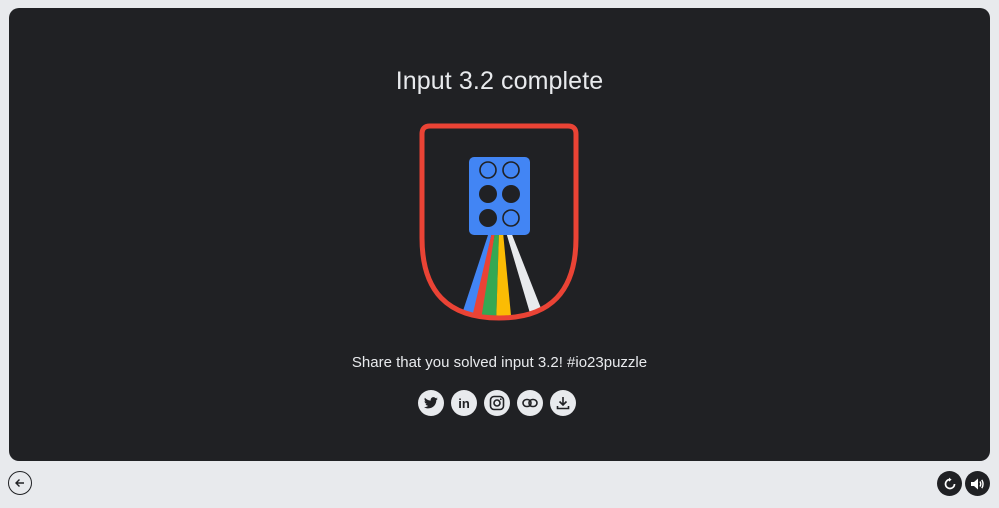  Describe the element at coordinates (499, 81) in the screenshot. I see `page-title: Input 3.2 complete` at that location.